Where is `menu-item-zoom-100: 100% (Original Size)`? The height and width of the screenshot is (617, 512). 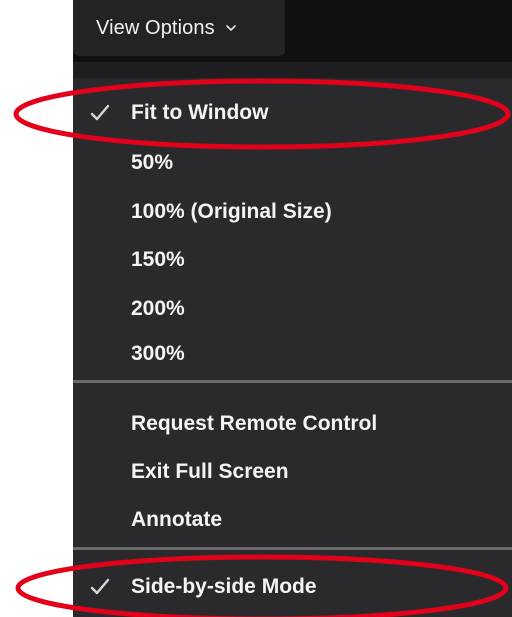 menu-item-zoom-100: 100% (Original Size) is located at coordinates (292, 212).